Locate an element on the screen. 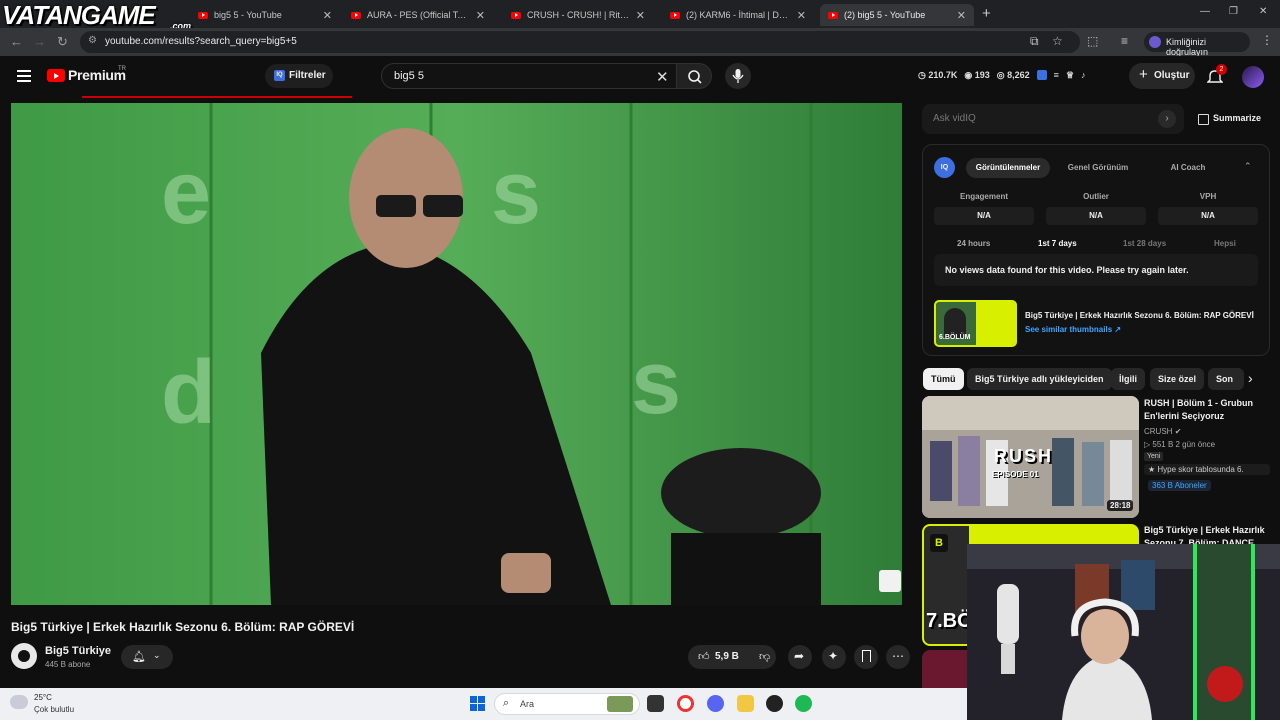 Image resolution: width=1280 pixels, height=720 pixels. tab-ai-coach: AI Coach is located at coordinates (1188, 168).